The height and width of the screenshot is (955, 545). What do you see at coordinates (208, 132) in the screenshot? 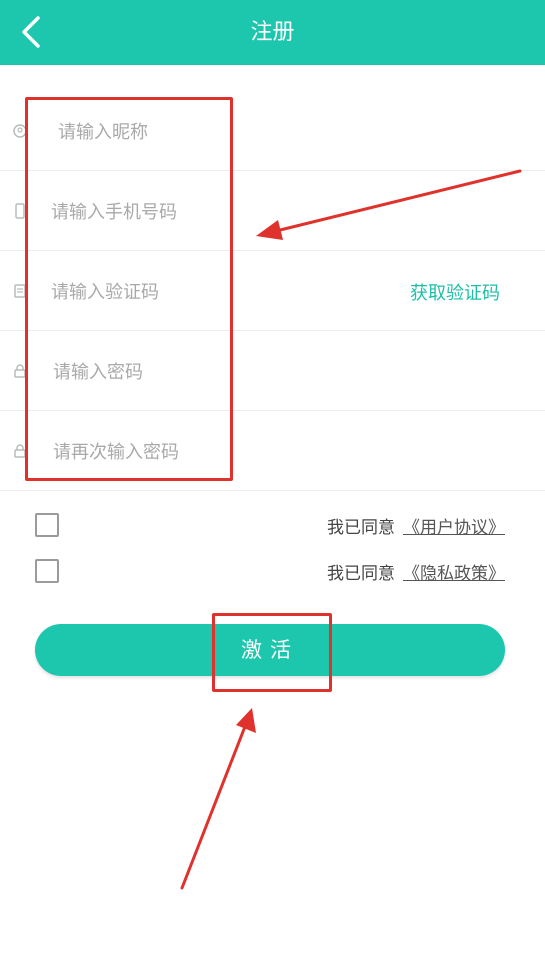
I see `nickname-input` at bounding box center [208, 132].